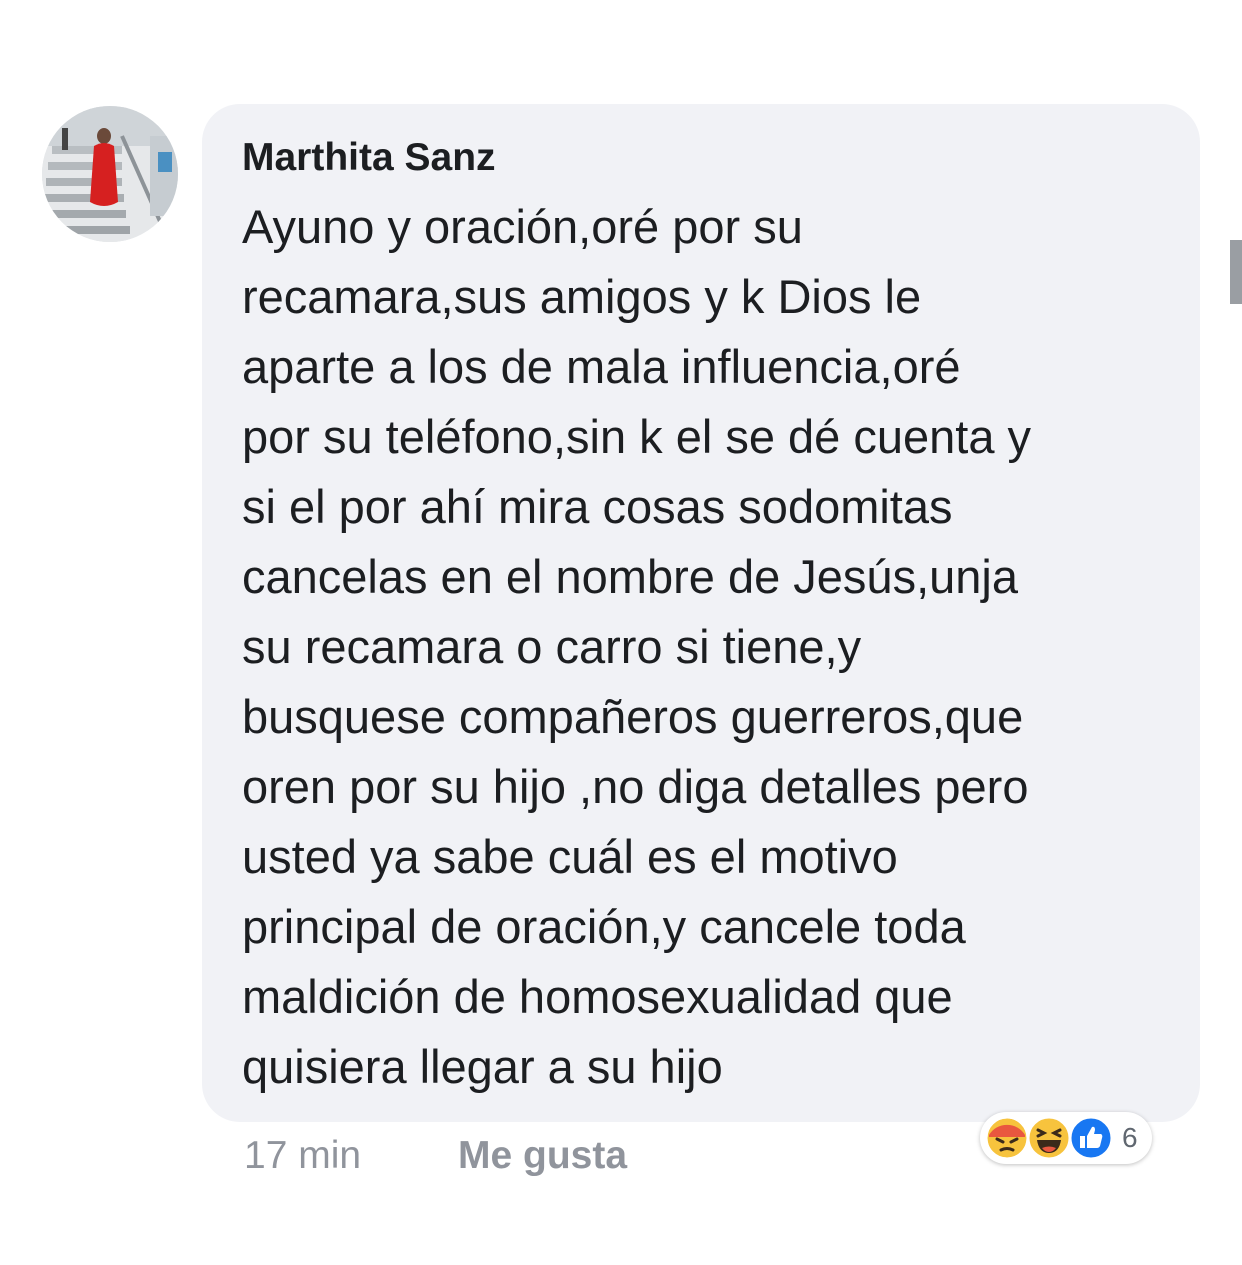  I want to click on comment-line: aparte a los de mala influencia,oré, so click(601, 366).